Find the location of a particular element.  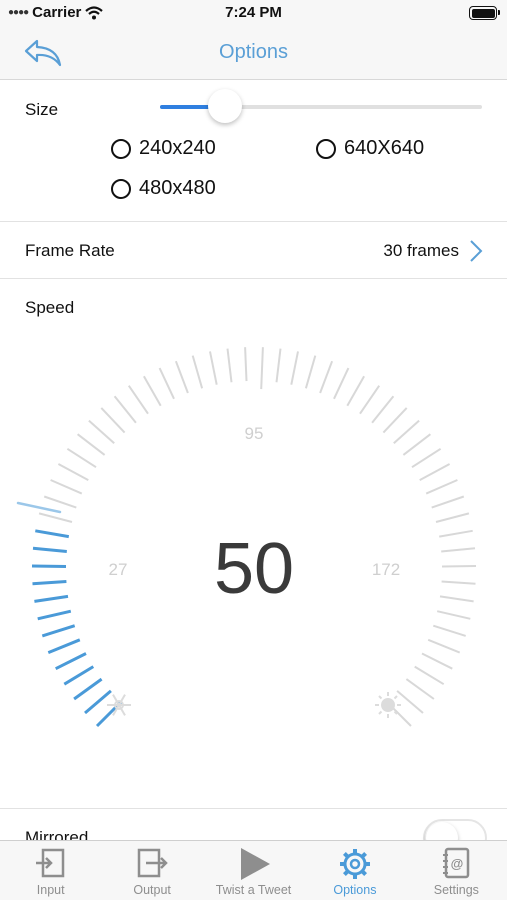

play-icon is located at coordinates (255, 864).